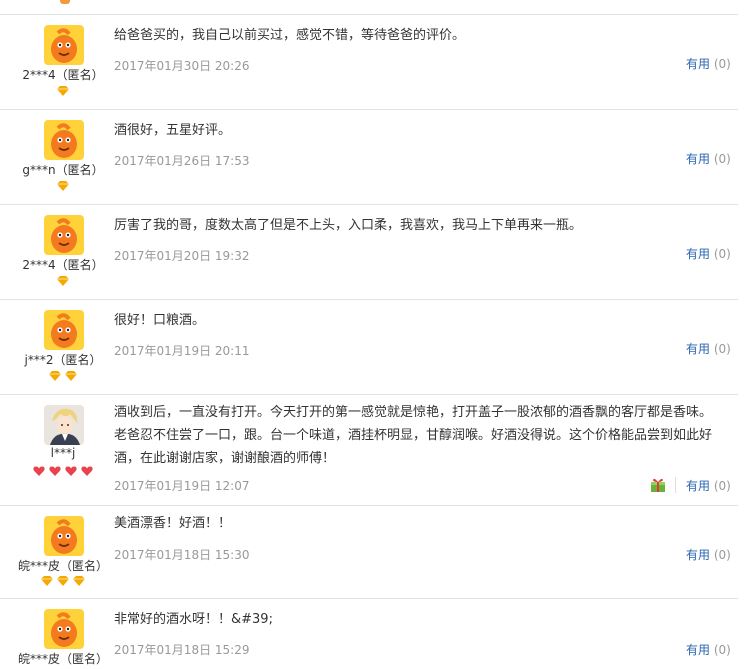 This screenshot has width=750, height=669. Describe the element at coordinates (182, 555) in the screenshot. I see `review-date: 2017年01月18日 15:30` at that location.